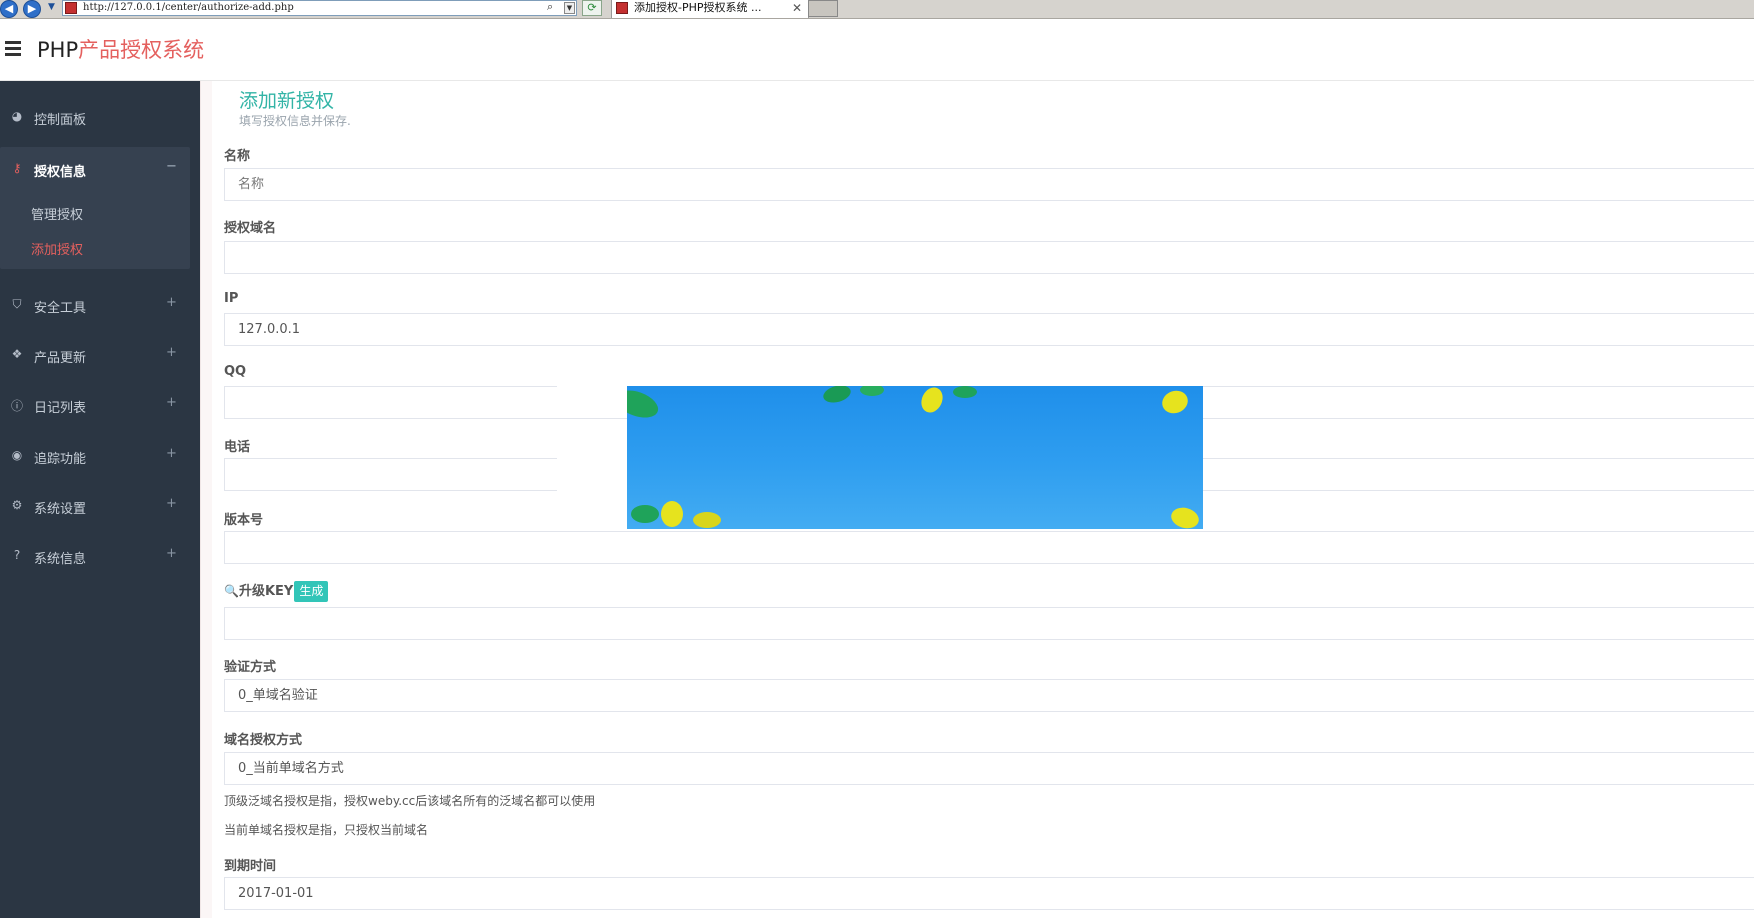  Describe the element at coordinates (16, 406) in the screenshot. I see `info-icon: ⓘ` at that location.